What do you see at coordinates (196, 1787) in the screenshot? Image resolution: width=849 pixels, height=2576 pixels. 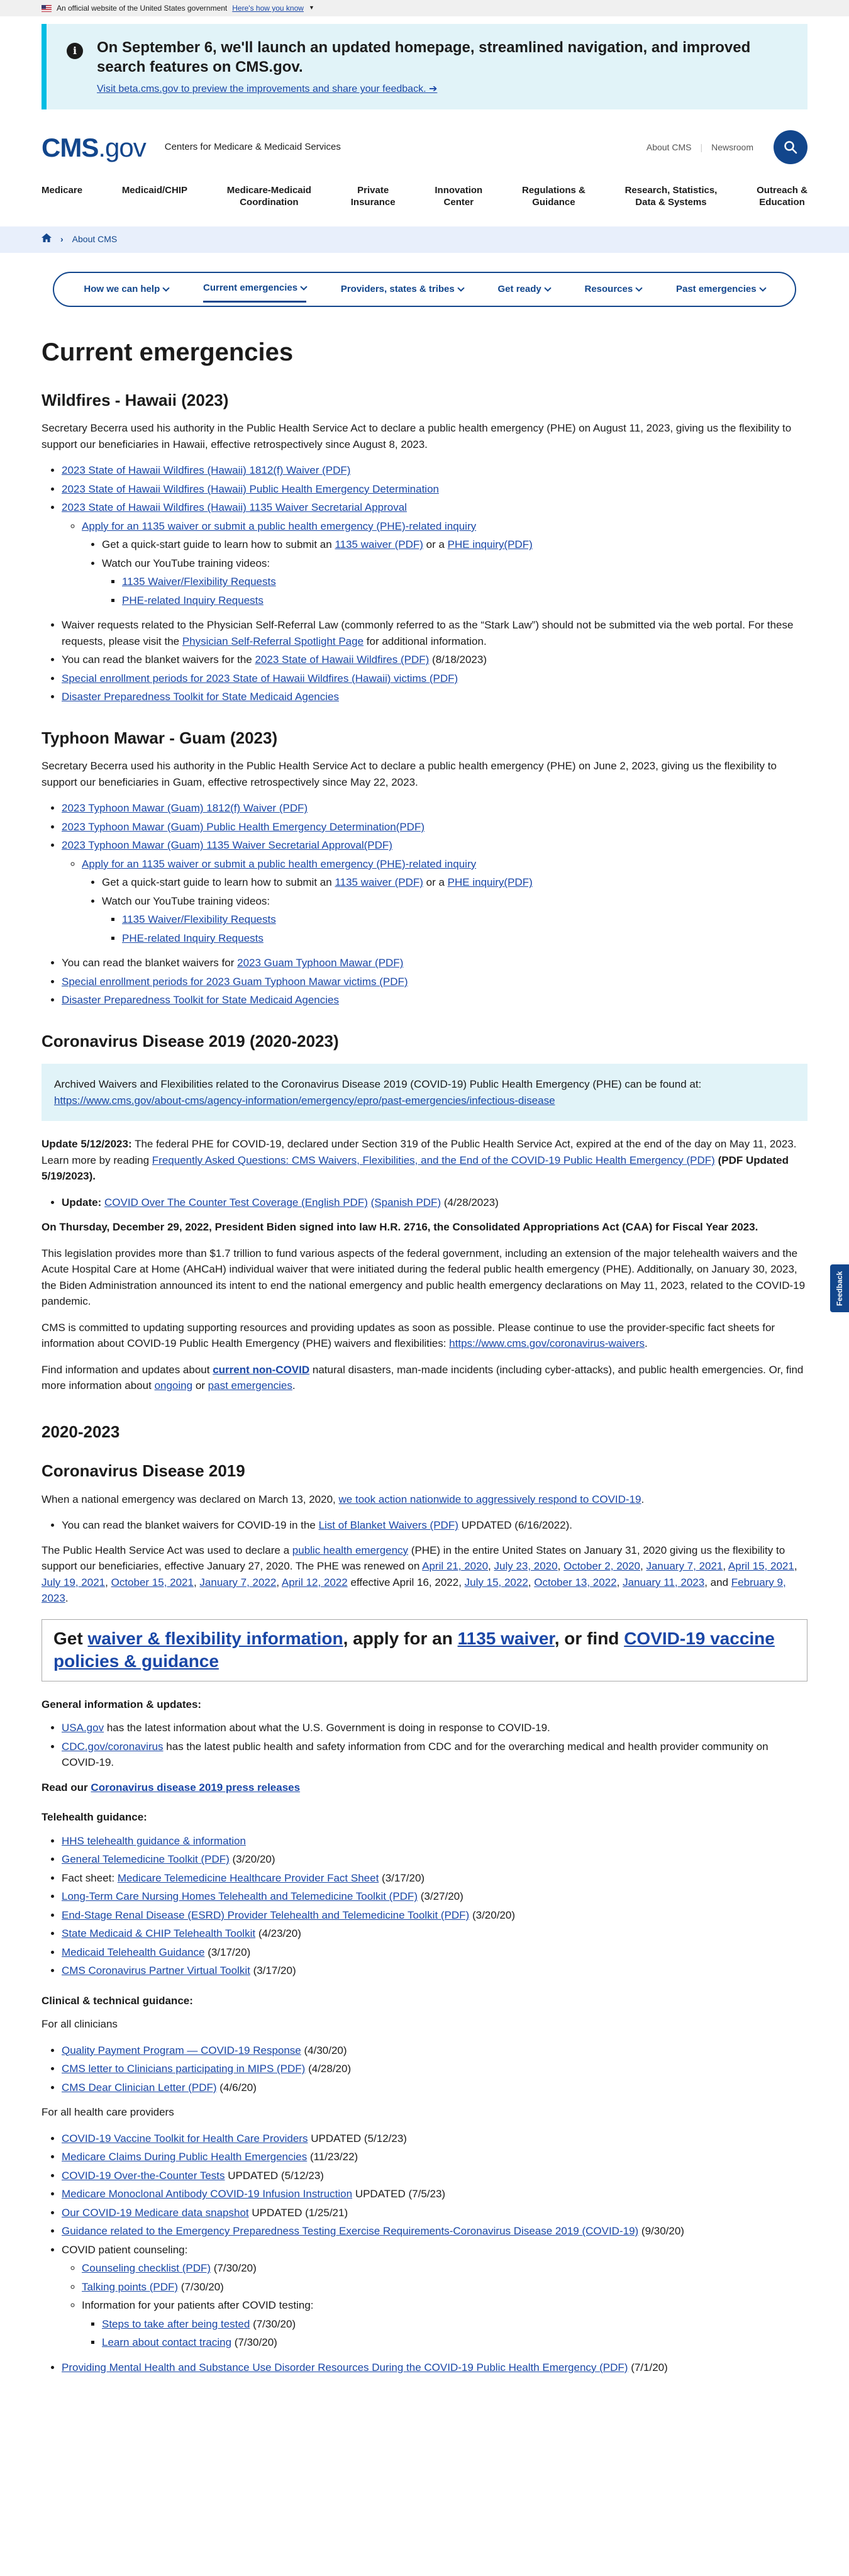 I see `press-releases-link: Coronavirus disease 2019 press releases` at bounding box center [196, 1787].